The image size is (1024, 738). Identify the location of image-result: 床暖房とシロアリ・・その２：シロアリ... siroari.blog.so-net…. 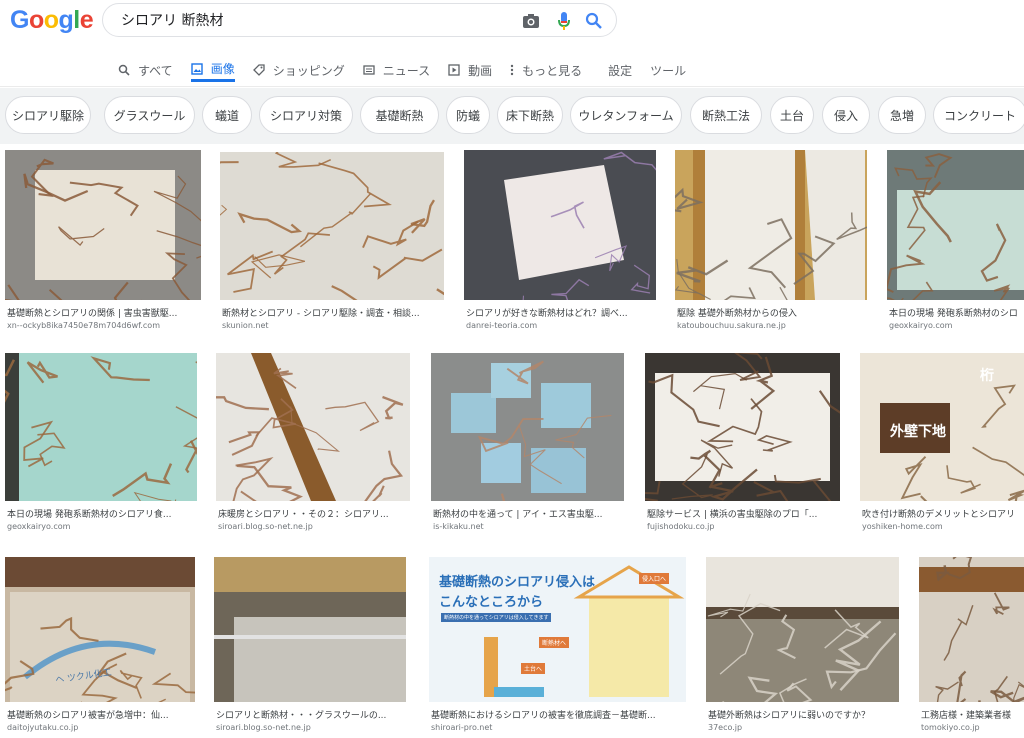
(313, 444).